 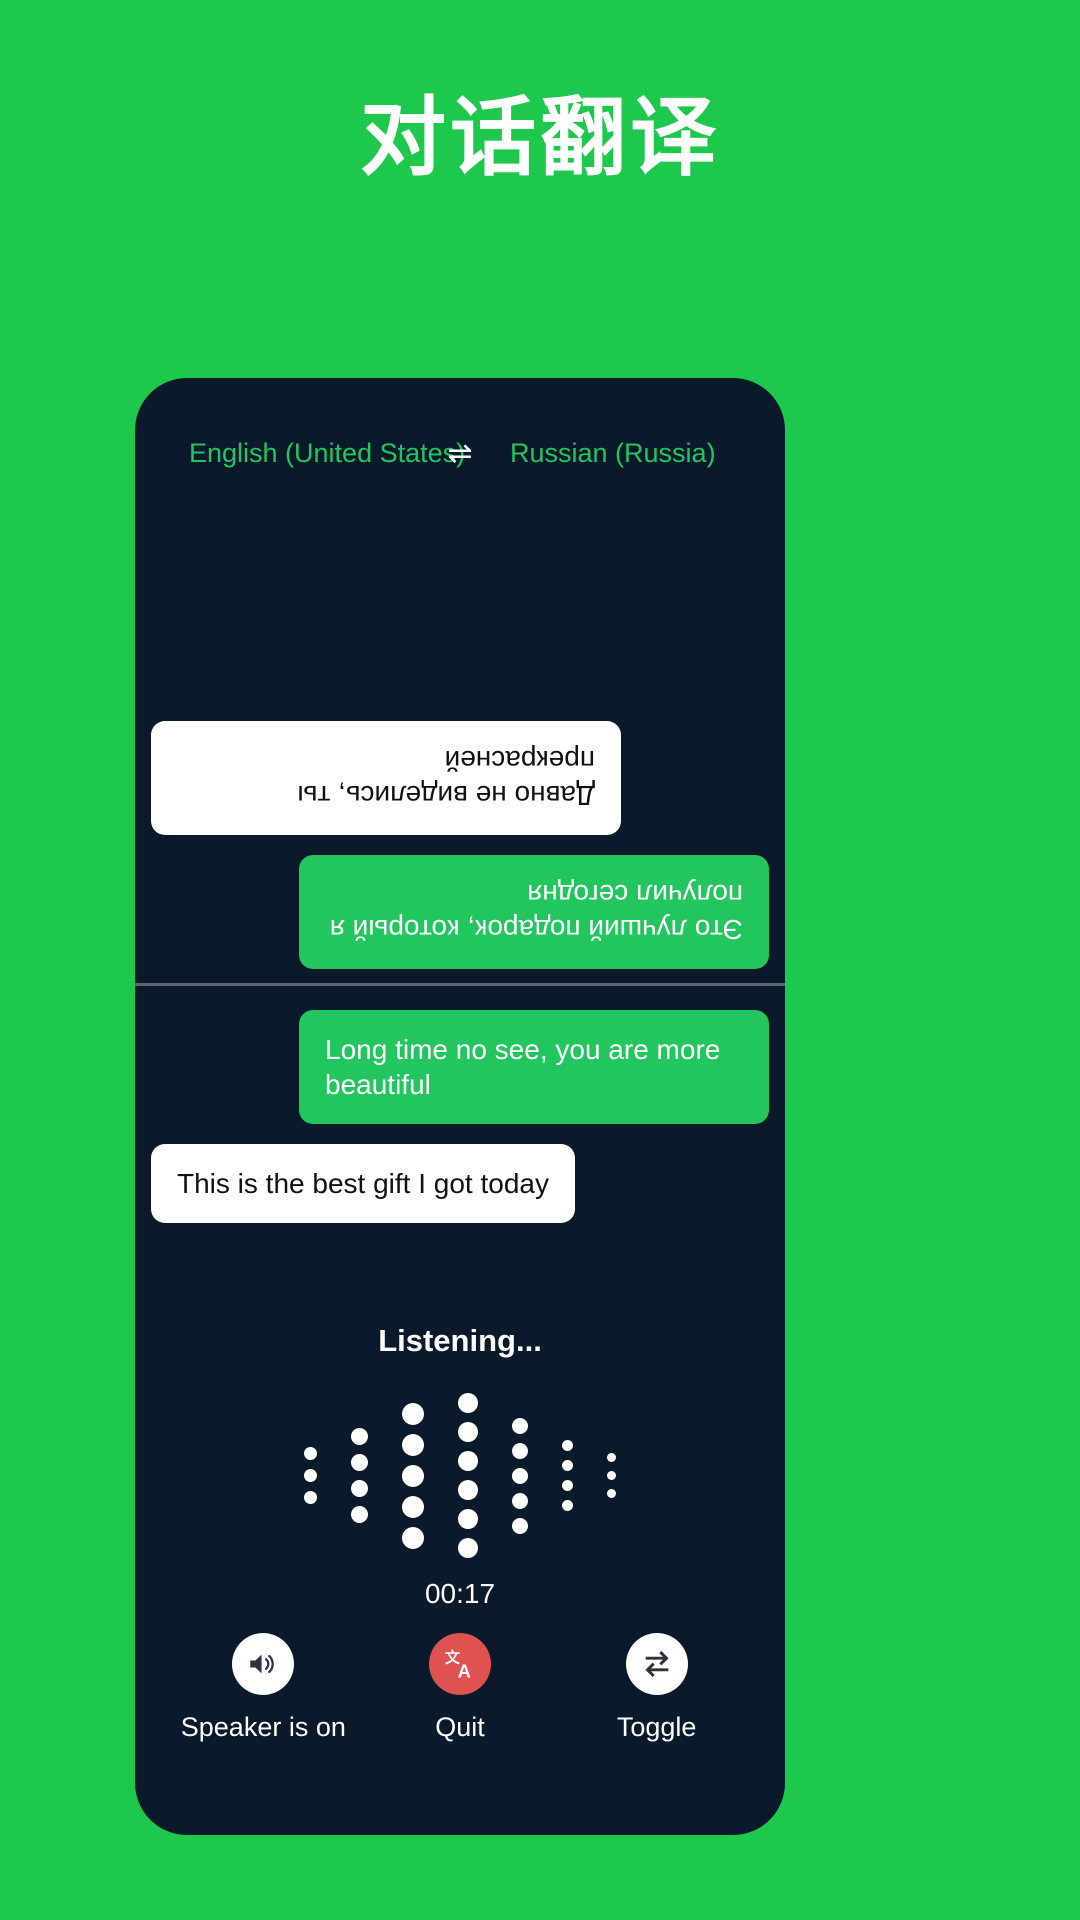 I want to click on speaker-button-circle, so click(x=263, y=1664).